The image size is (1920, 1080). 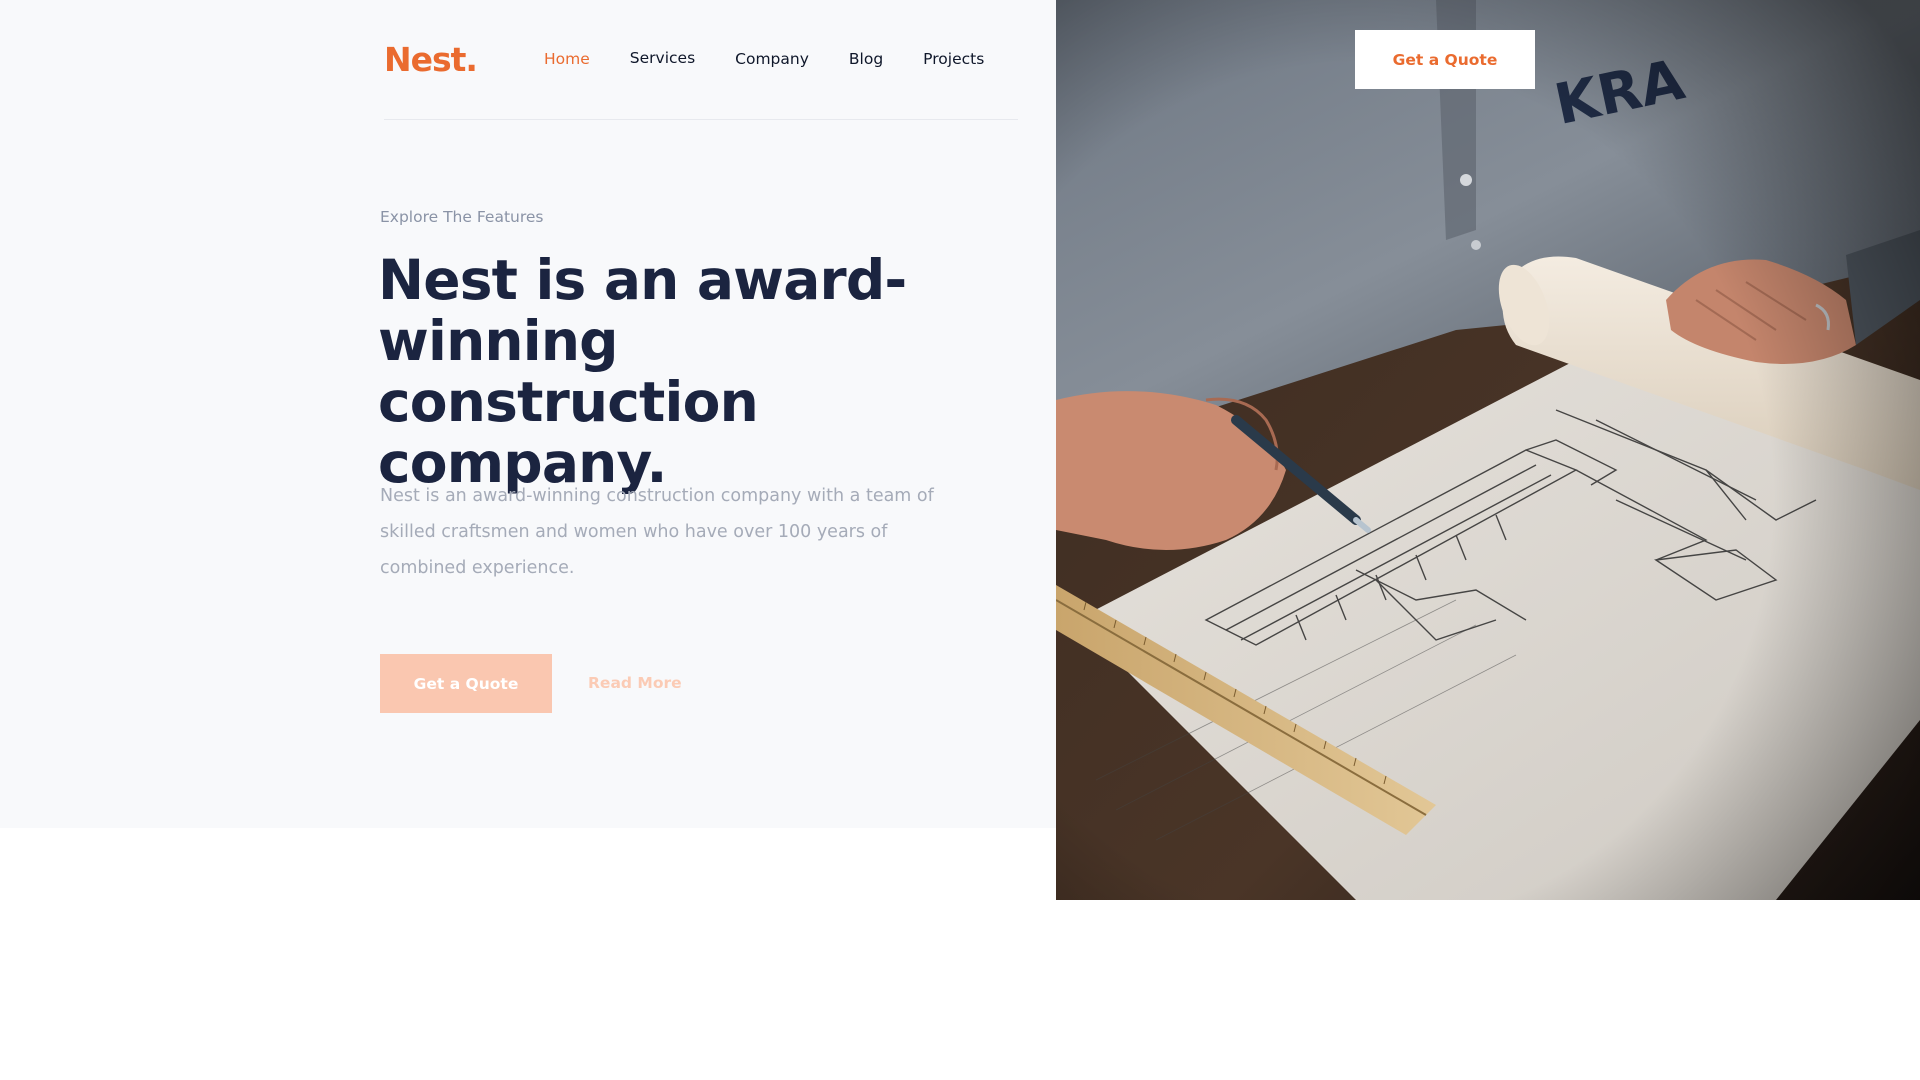 What do you see at coordinates (772, 59) in the screenshot?
I see `nav-item-company: Company` at bounding box center [772, 59].